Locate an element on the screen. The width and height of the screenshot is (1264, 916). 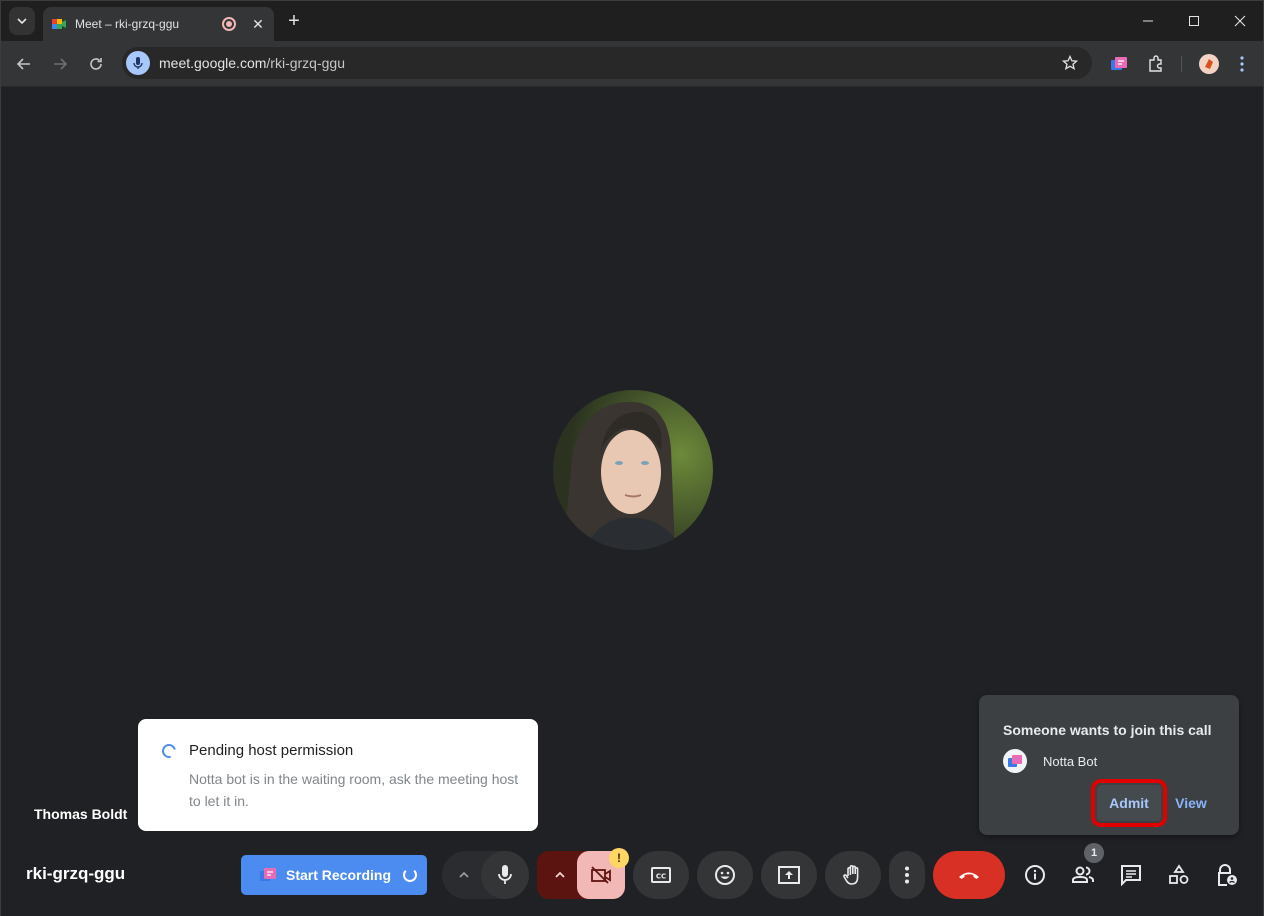
tab-strip: Meet – rki-grzq-ggu ✕ + is located at coordinates (632, 21).